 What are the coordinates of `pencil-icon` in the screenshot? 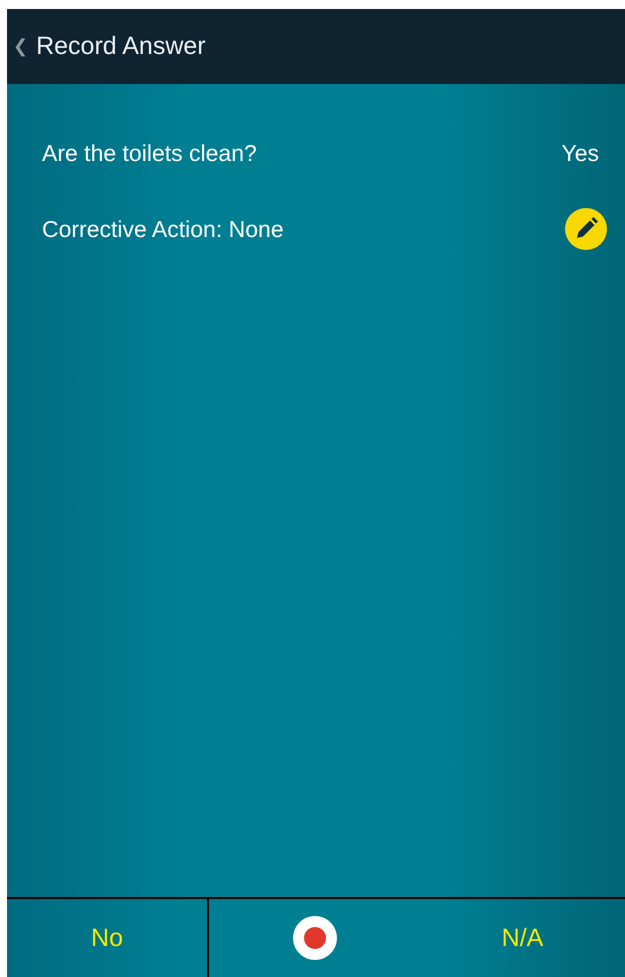 It's located at (586, 229).